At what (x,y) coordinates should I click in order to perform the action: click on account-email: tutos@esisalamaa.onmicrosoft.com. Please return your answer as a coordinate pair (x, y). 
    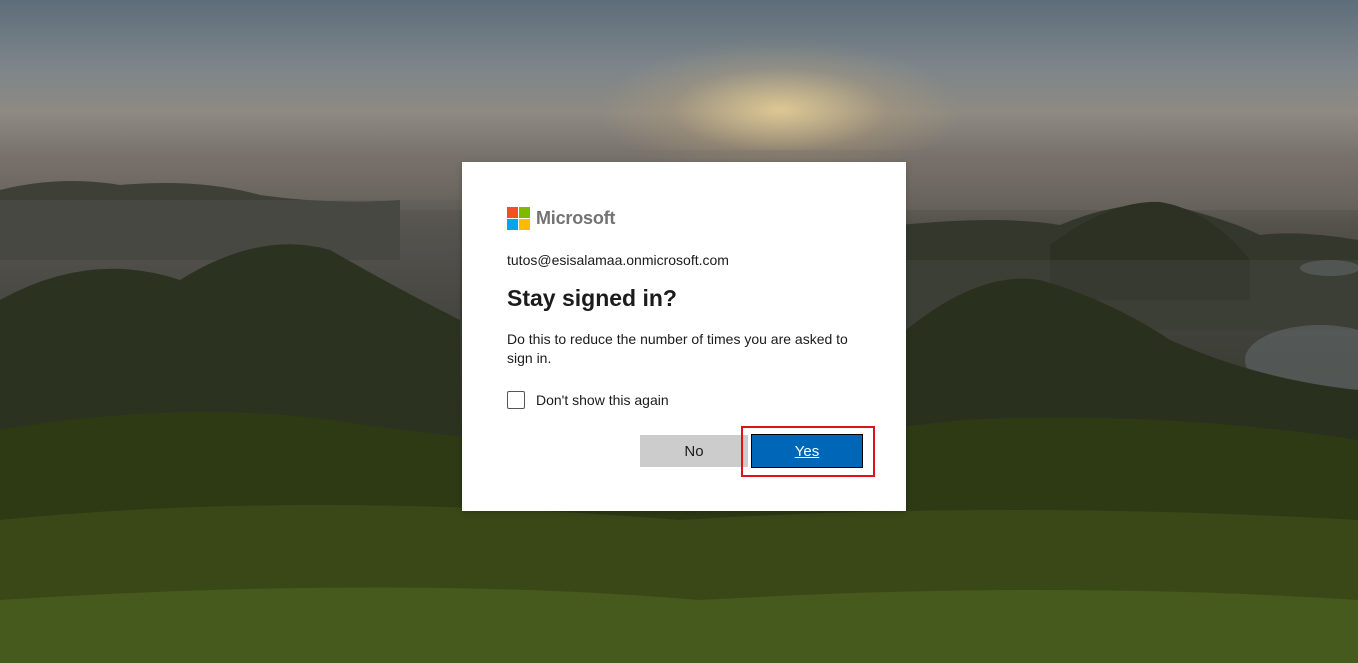
    Looking at the image, I should click on (618, 260).